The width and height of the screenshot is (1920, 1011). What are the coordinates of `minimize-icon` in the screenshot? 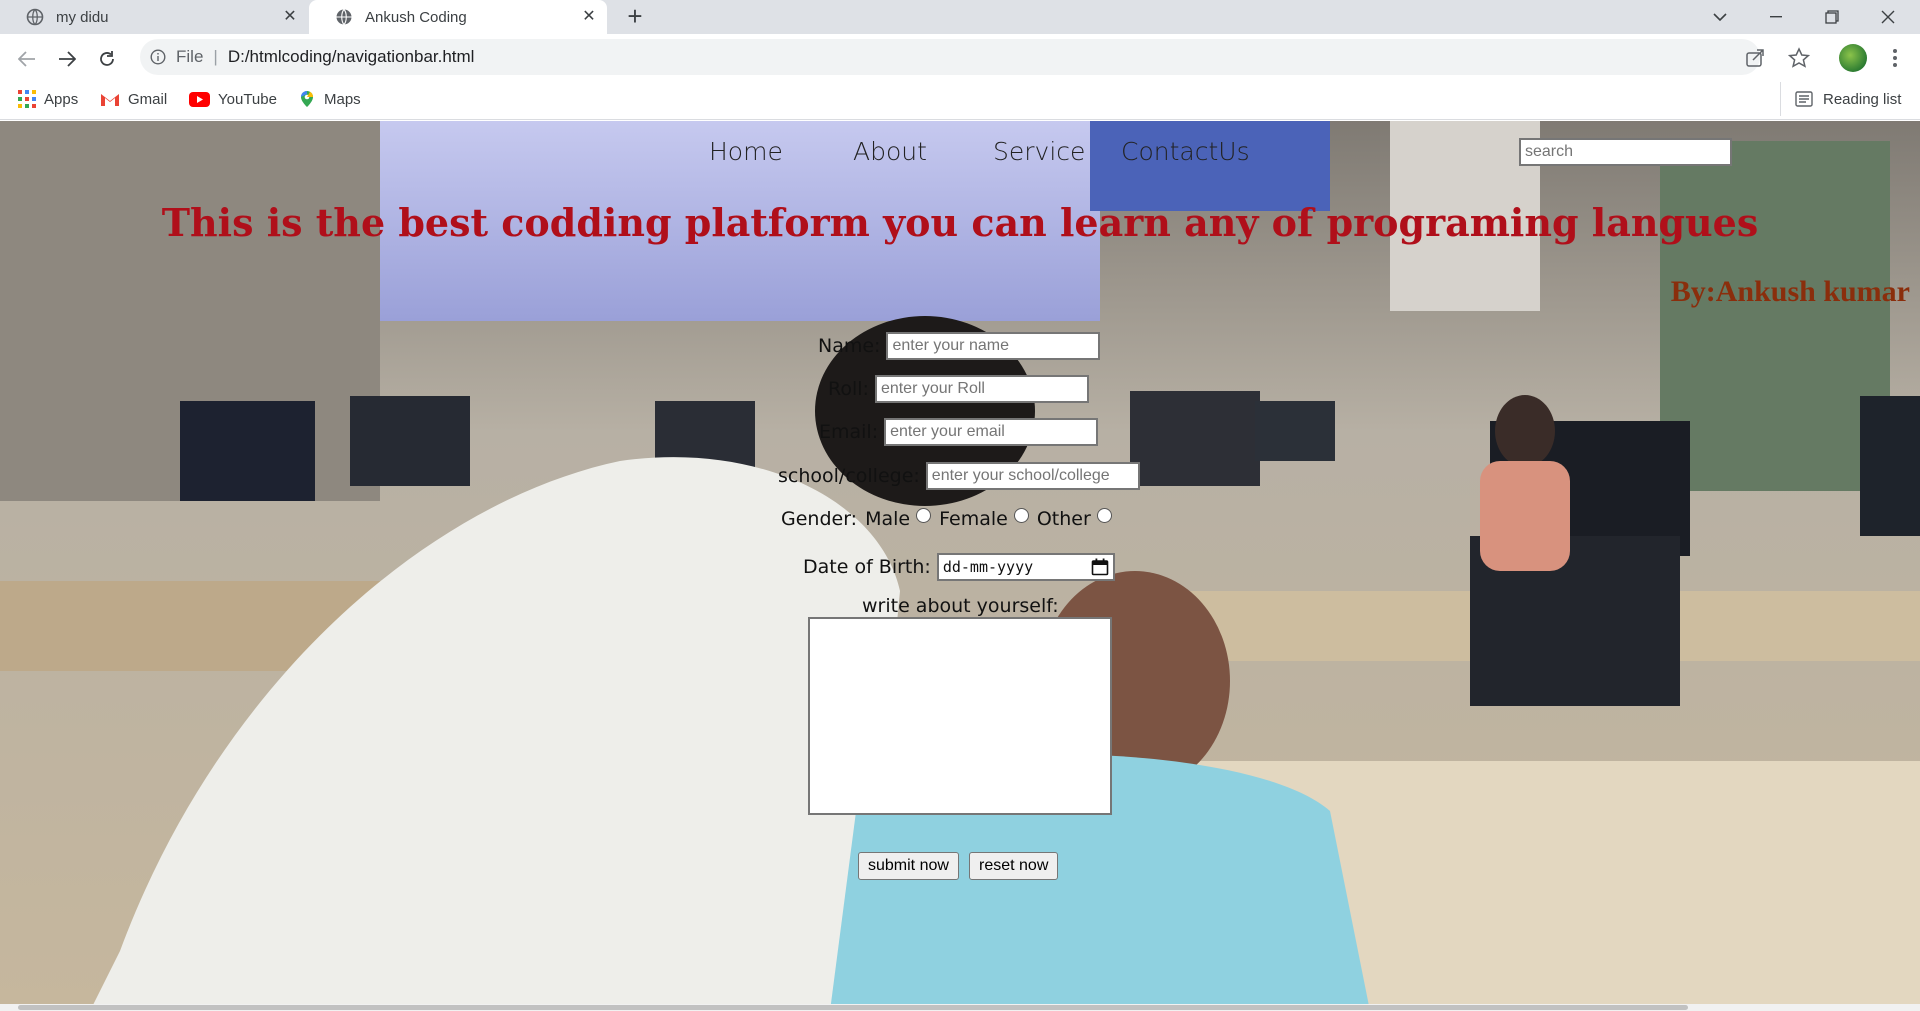 It's located at (1776, 17).